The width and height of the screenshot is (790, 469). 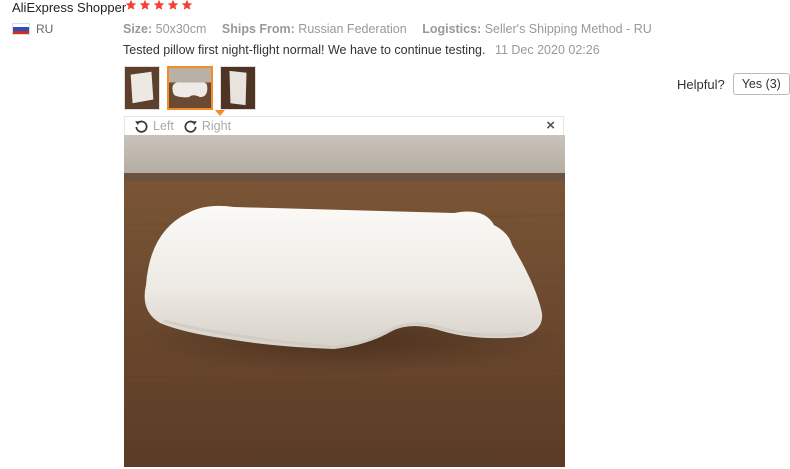 What do you see at coordinates (258, 29) in the screenshot?
I see `ships-from-label: Ships From:` at bounding box center [258, 29].